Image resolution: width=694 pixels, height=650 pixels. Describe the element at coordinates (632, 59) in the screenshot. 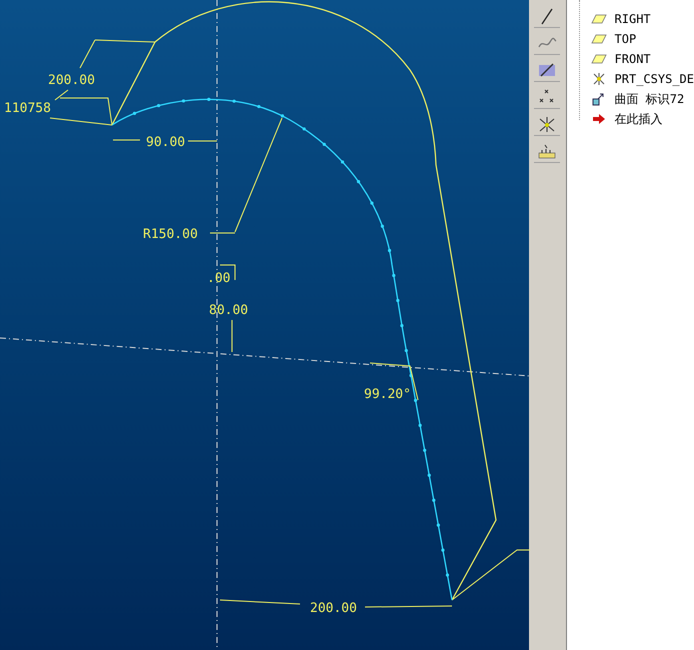

I see `tree-item: FRONT` at that location.